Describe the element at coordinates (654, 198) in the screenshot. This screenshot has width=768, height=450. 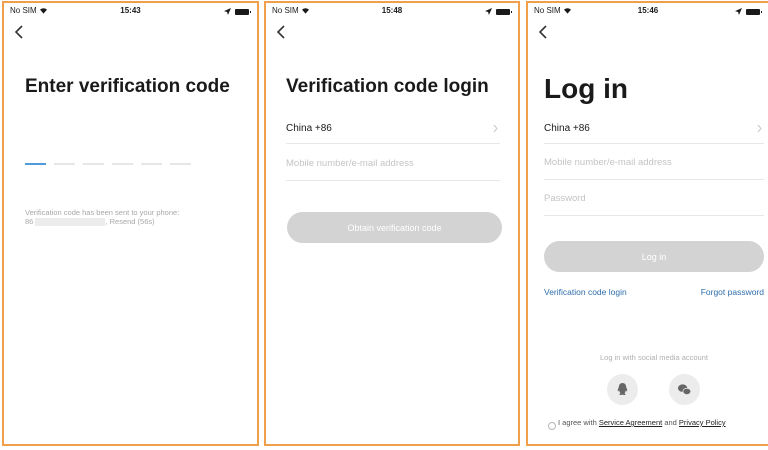
I see `password-input` at that location.